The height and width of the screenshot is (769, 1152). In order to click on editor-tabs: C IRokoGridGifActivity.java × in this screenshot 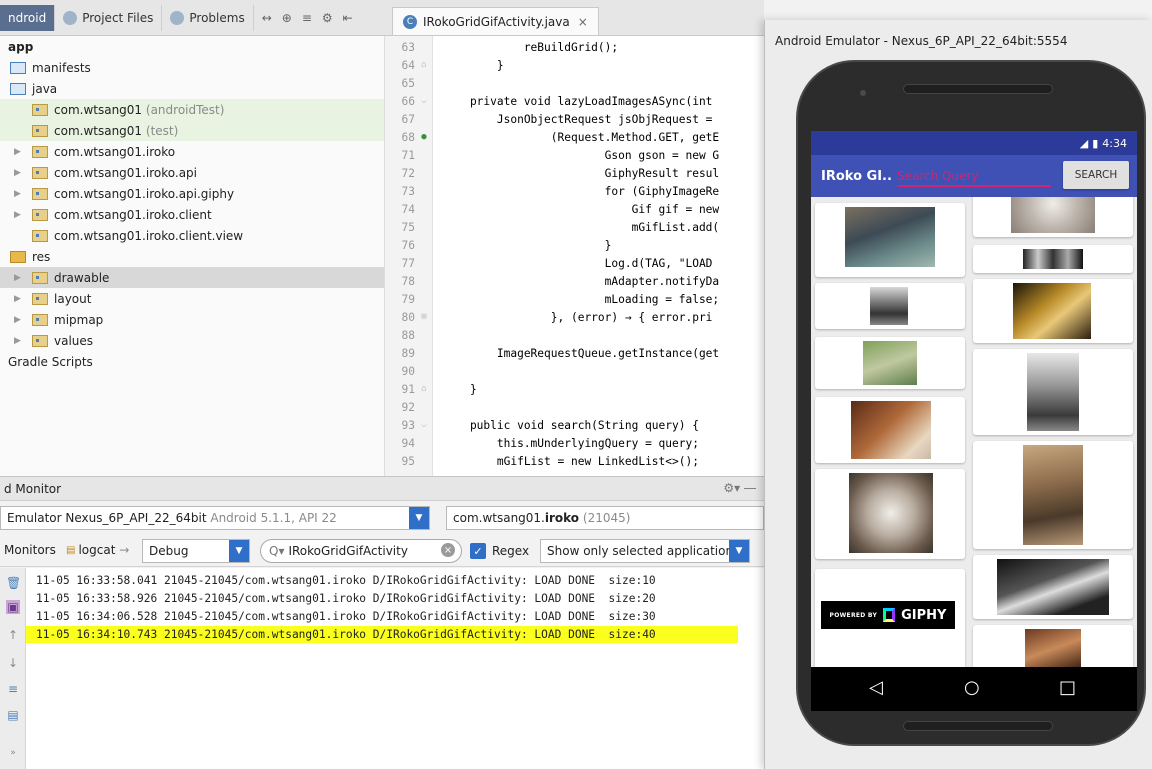, I will do `click(574, 18)`.